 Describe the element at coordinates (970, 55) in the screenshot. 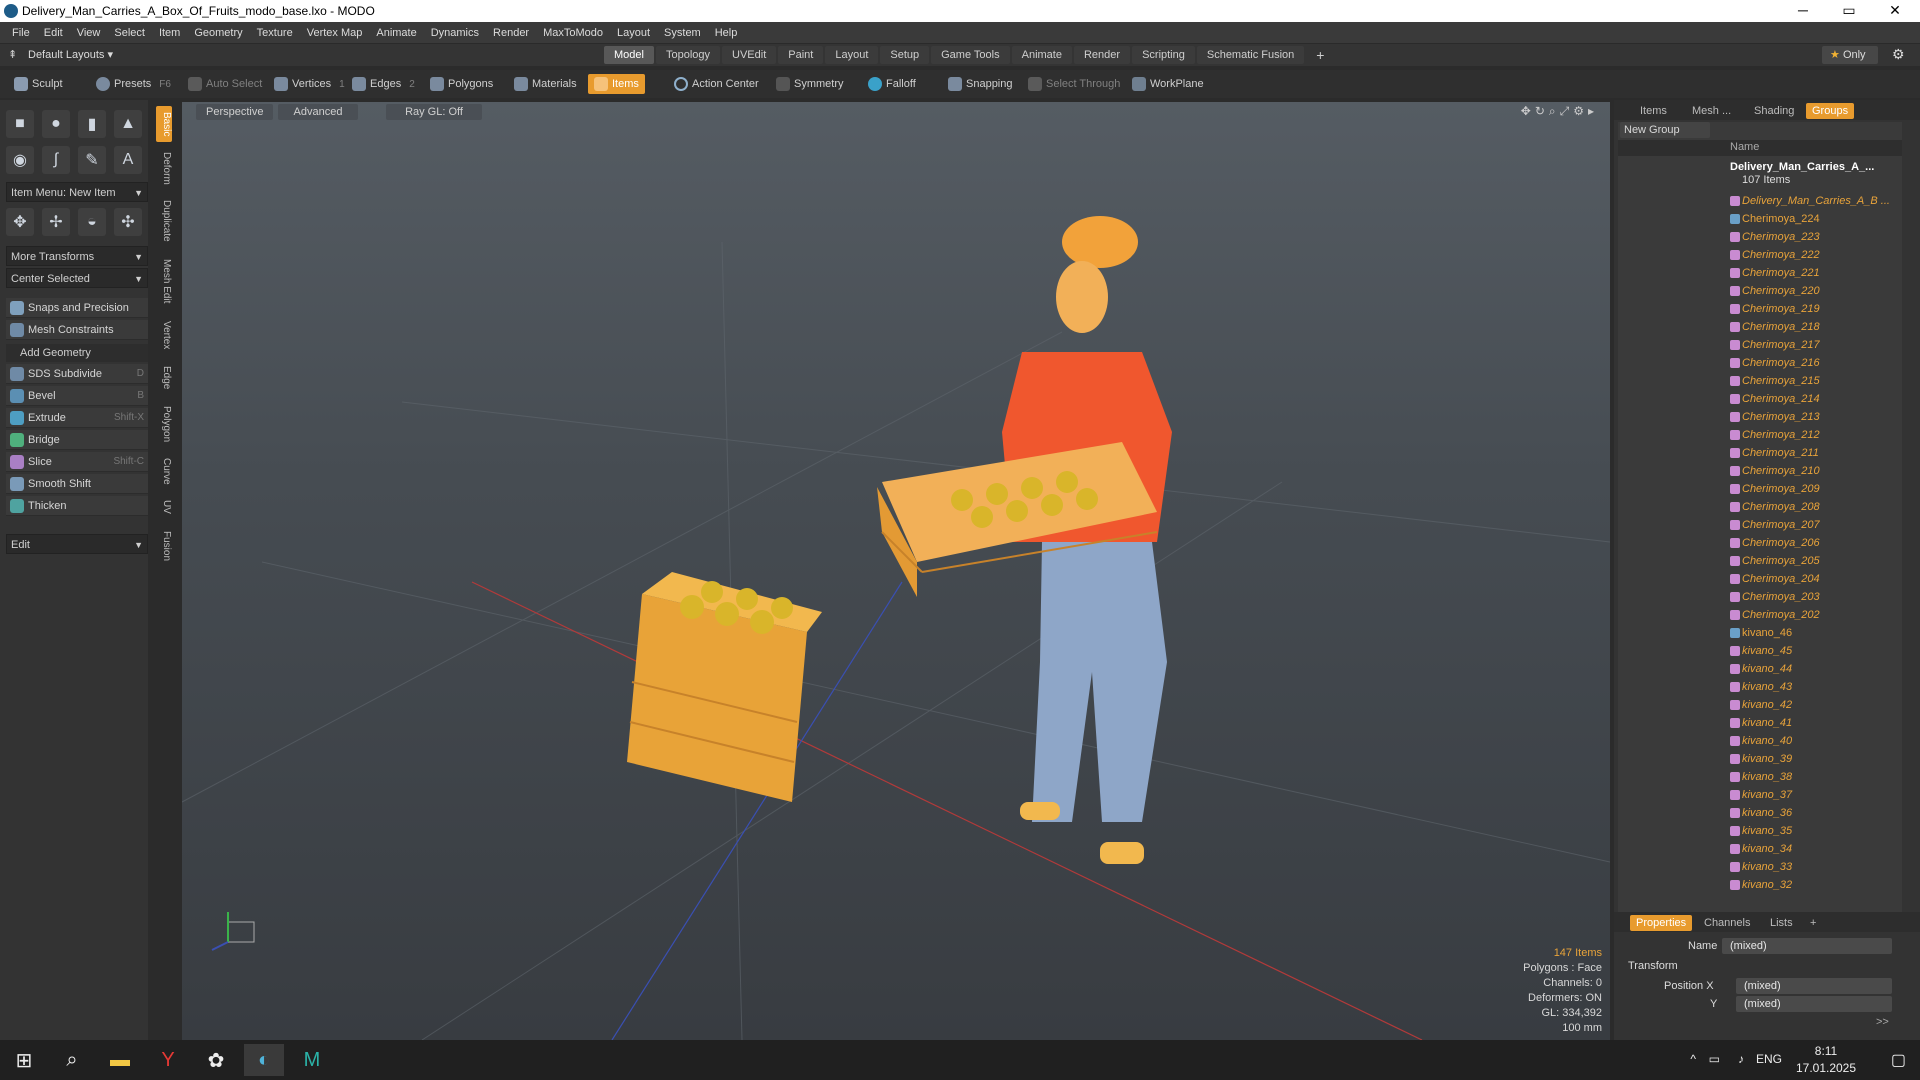

I see `tab-game-tools: Game Tools` at that location.